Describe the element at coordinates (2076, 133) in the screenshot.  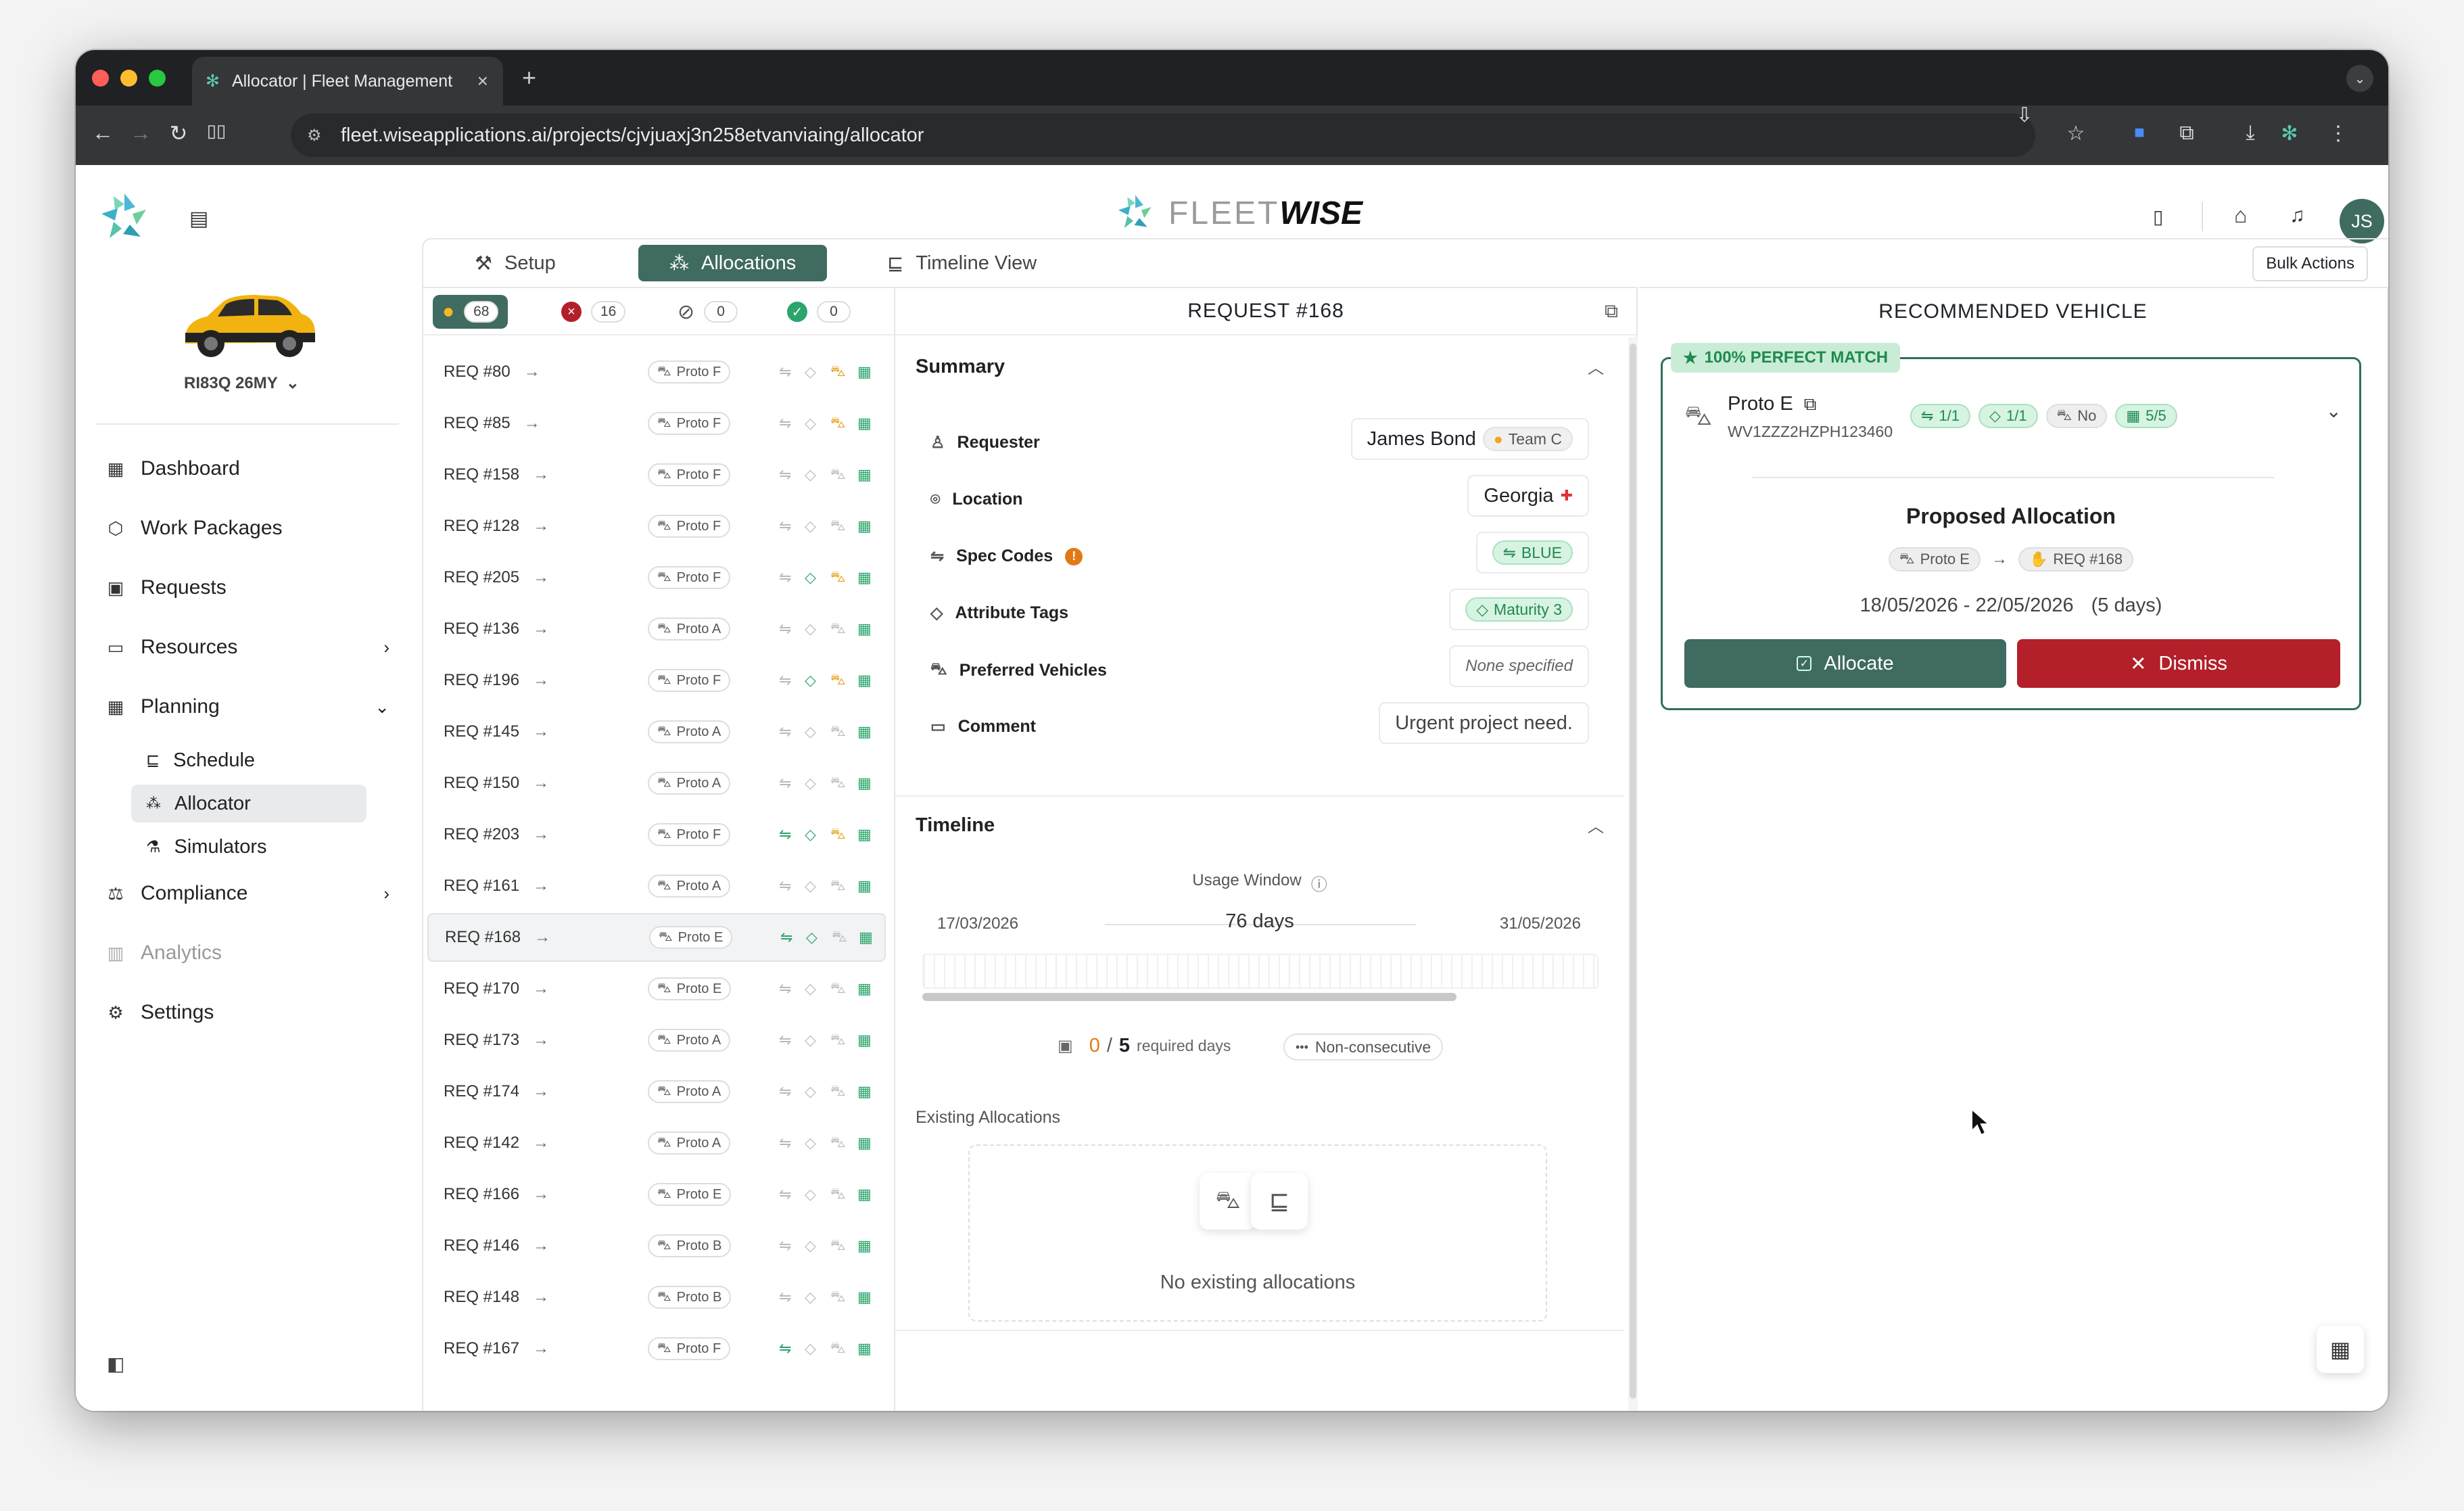
I see `bookmark-star-icon: ☆` at that location.